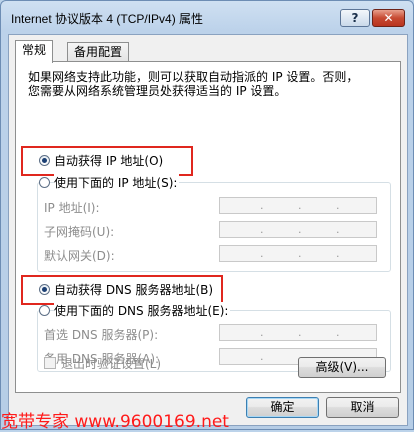  Describe the element at coordinates (79, 232) in the screenshot. I see `subnet-mask-label: 子网掩码(U):` at that location.